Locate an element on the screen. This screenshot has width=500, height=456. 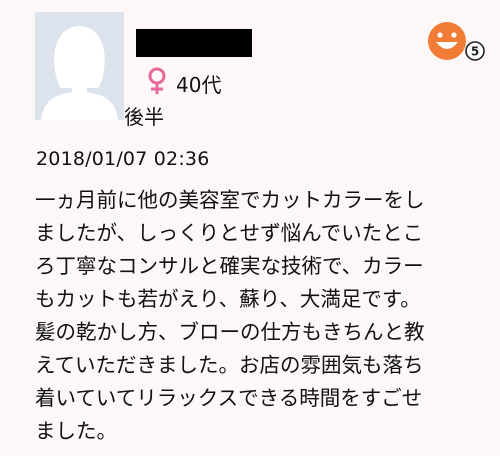
redacted-username is located at coordinates (194, 43).